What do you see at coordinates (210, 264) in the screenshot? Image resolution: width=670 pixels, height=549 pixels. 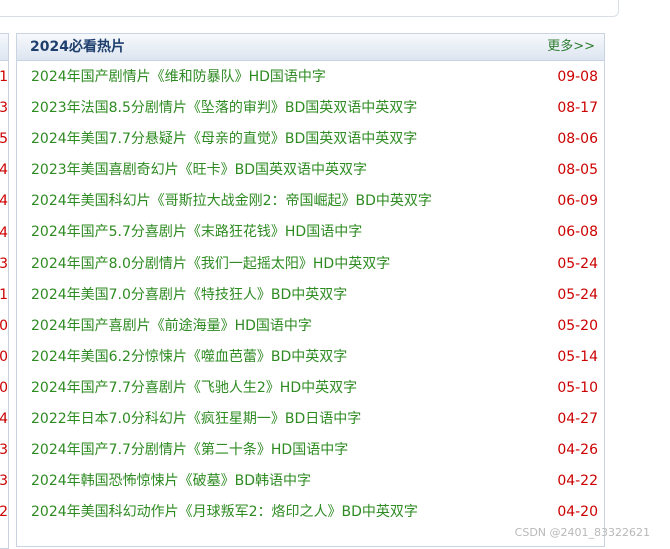 I see `movie-title-link: 2024年国产8.0分剧情片《我们一起摇太阳》HD中英双字` at bounding box center [210, 264].